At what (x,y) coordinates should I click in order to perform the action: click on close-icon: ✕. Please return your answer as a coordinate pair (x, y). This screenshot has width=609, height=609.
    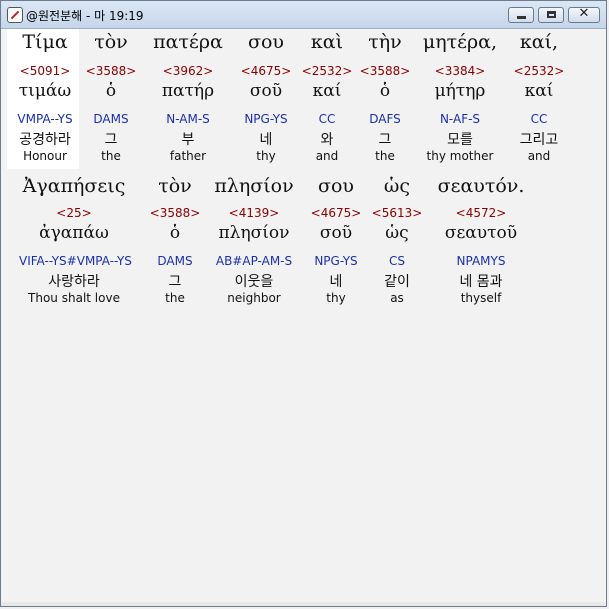
    Looking at the image, I should click on (584, 13).